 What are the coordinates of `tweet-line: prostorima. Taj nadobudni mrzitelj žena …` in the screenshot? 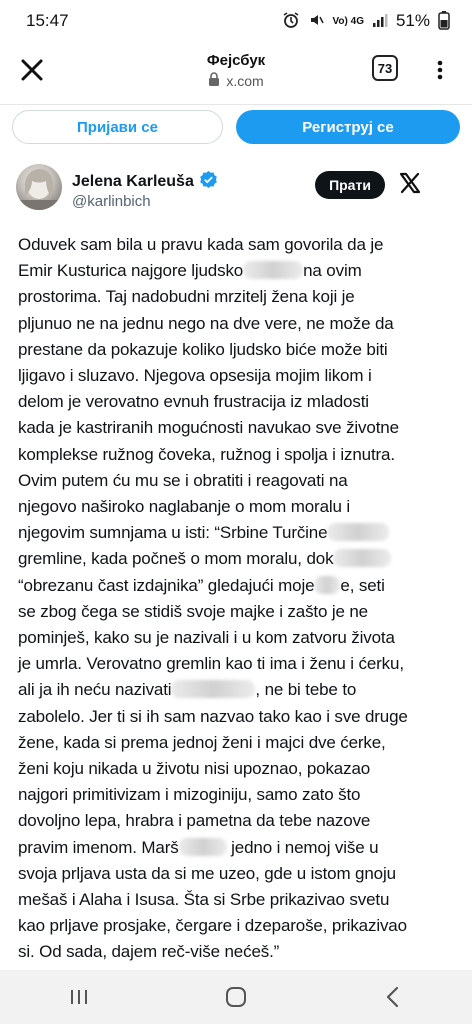 It's located at (186, 297).